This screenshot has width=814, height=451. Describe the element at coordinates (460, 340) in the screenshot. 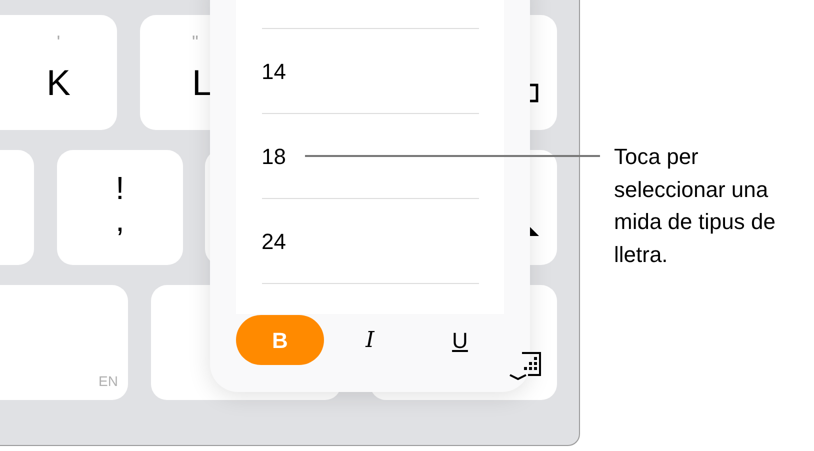

I see `text-style-button: U` at that location.